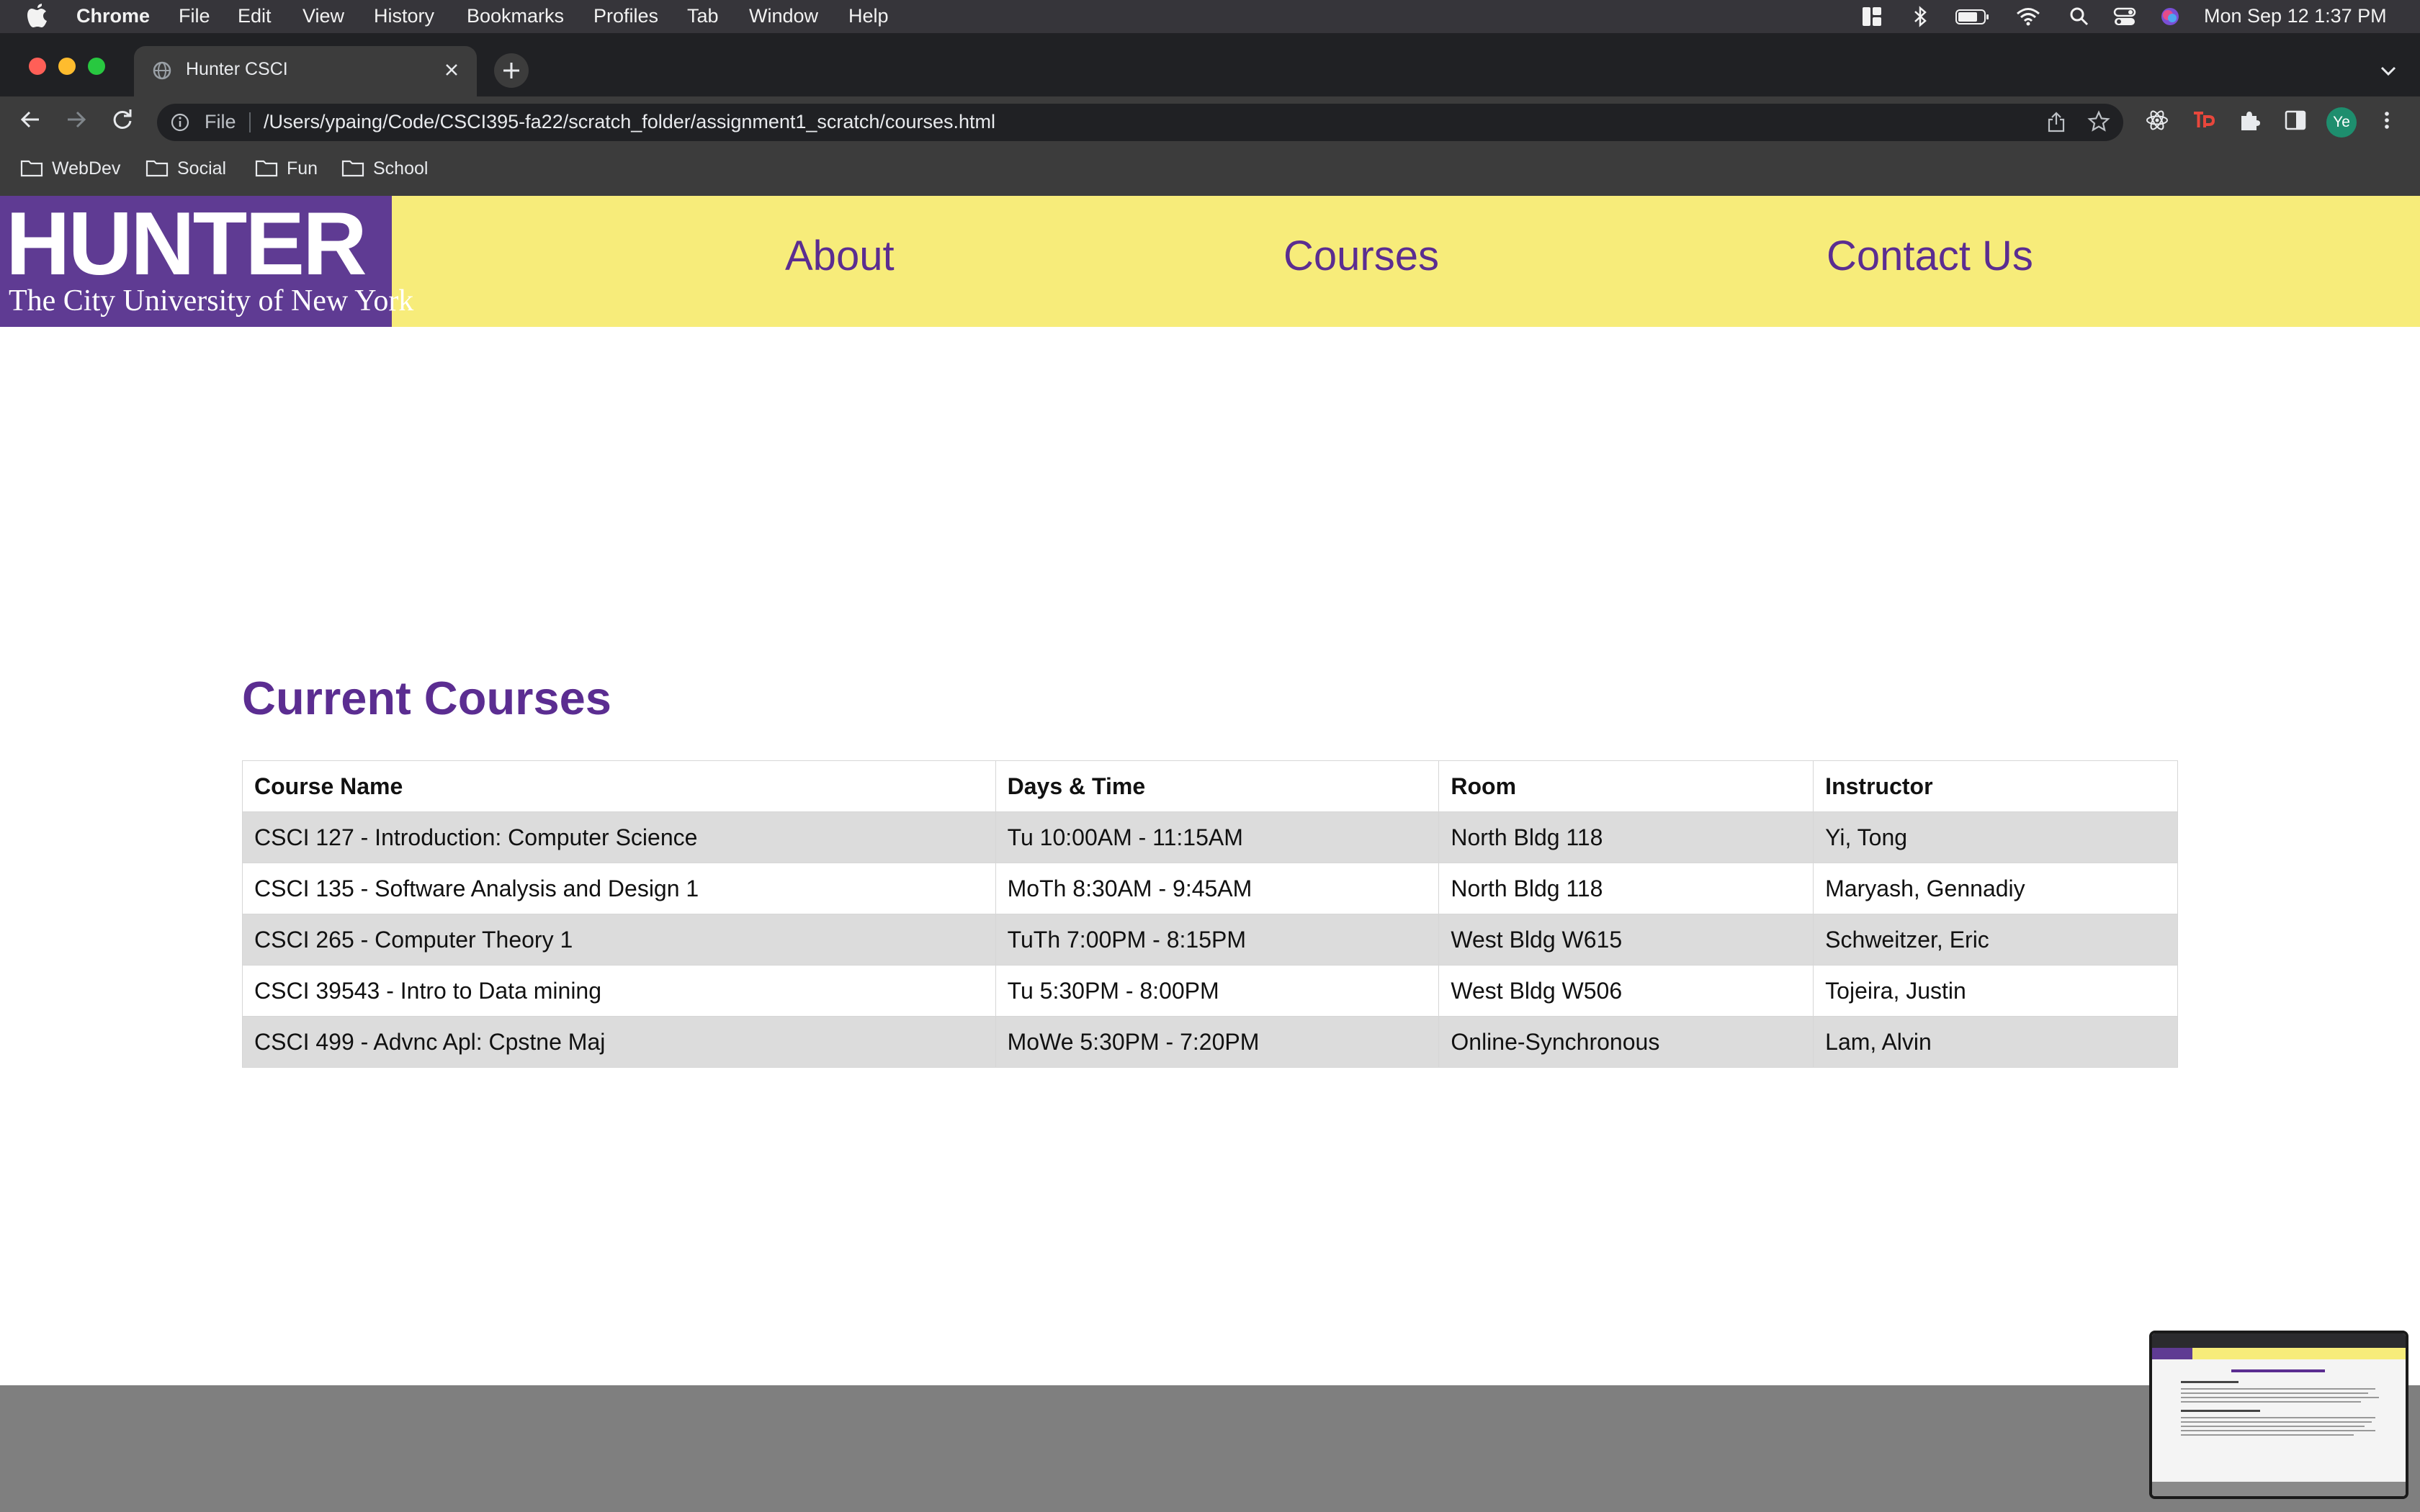 Image resolution: width=2420 pixels, height=1512 pixels. I want to click on widgets-icon, so click(1872, 16).